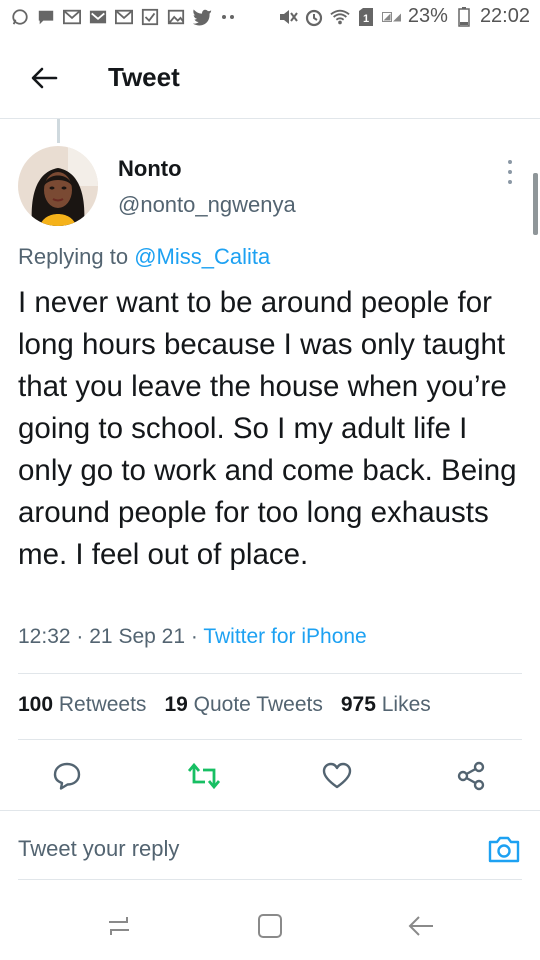 This screenshot has height=960, width=540. I want to click on scroll-indicator, so click(535, 204).